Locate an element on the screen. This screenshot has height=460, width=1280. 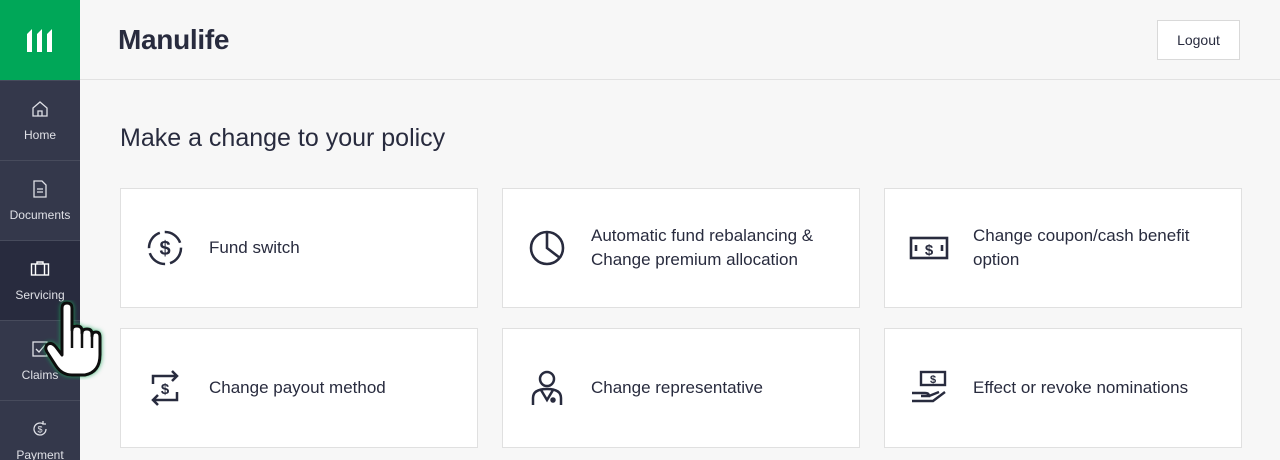
sidebar-item-payment: $ Payment is located at coordinates (40, 430).